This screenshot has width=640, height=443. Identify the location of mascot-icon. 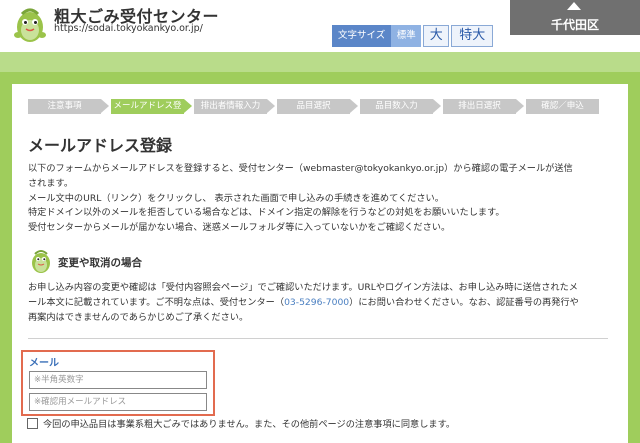
(41, 260).